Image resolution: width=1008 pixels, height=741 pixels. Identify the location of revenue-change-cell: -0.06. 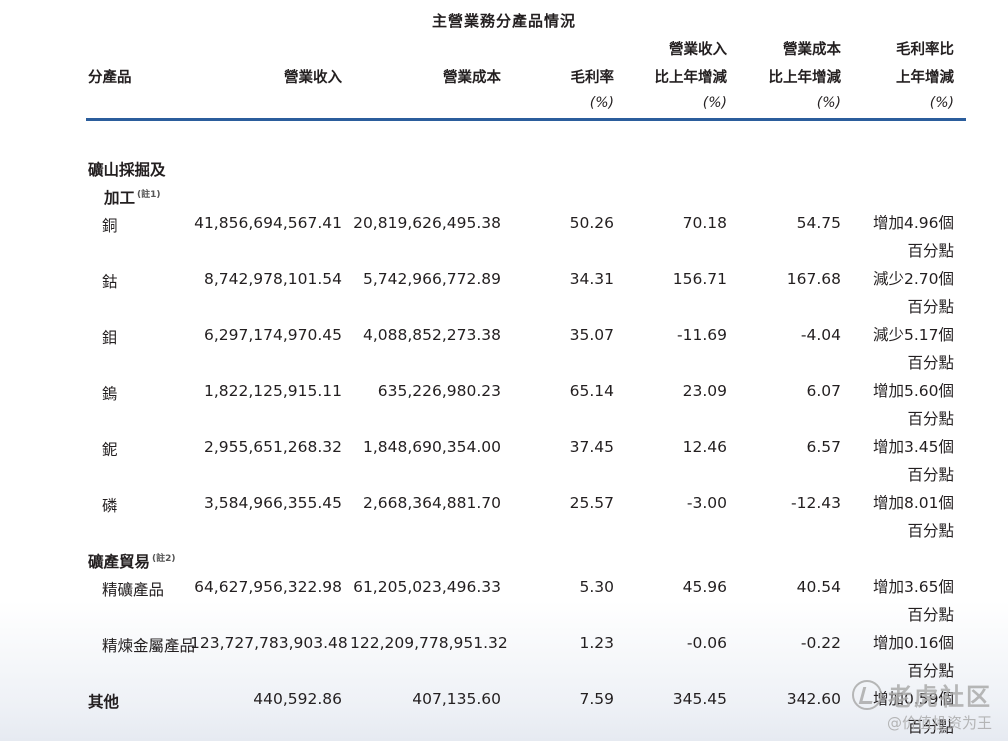
(706, 643).